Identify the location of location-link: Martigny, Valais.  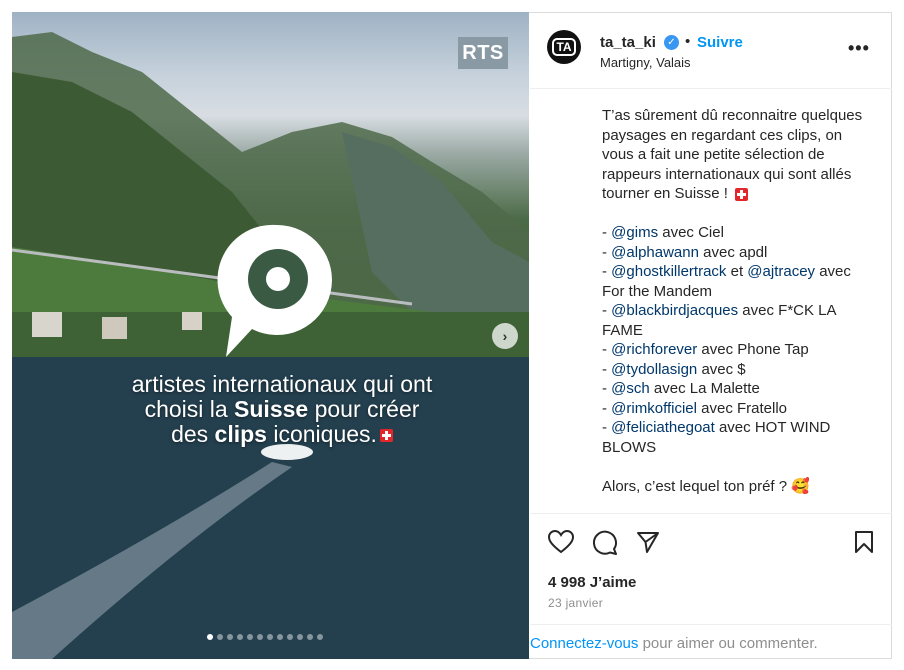
(645, 62).